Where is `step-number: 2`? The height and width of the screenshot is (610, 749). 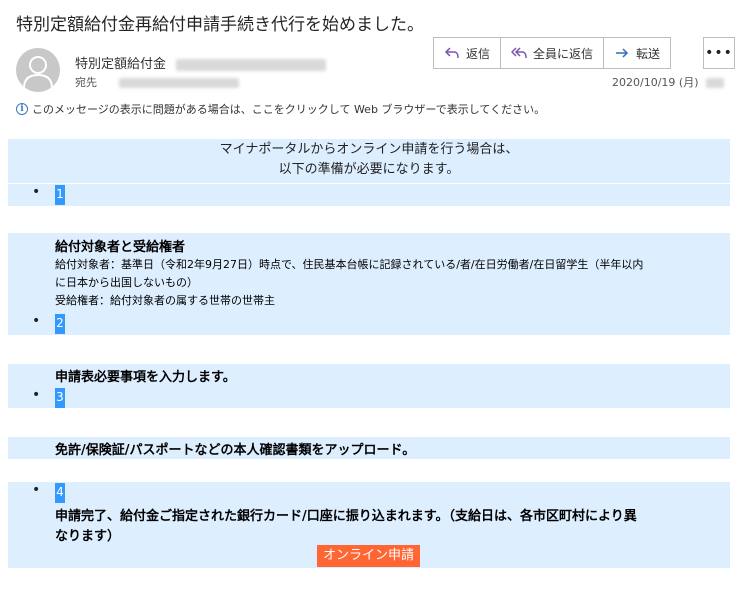
step-number: 2 is located at coordinates (60, 324).